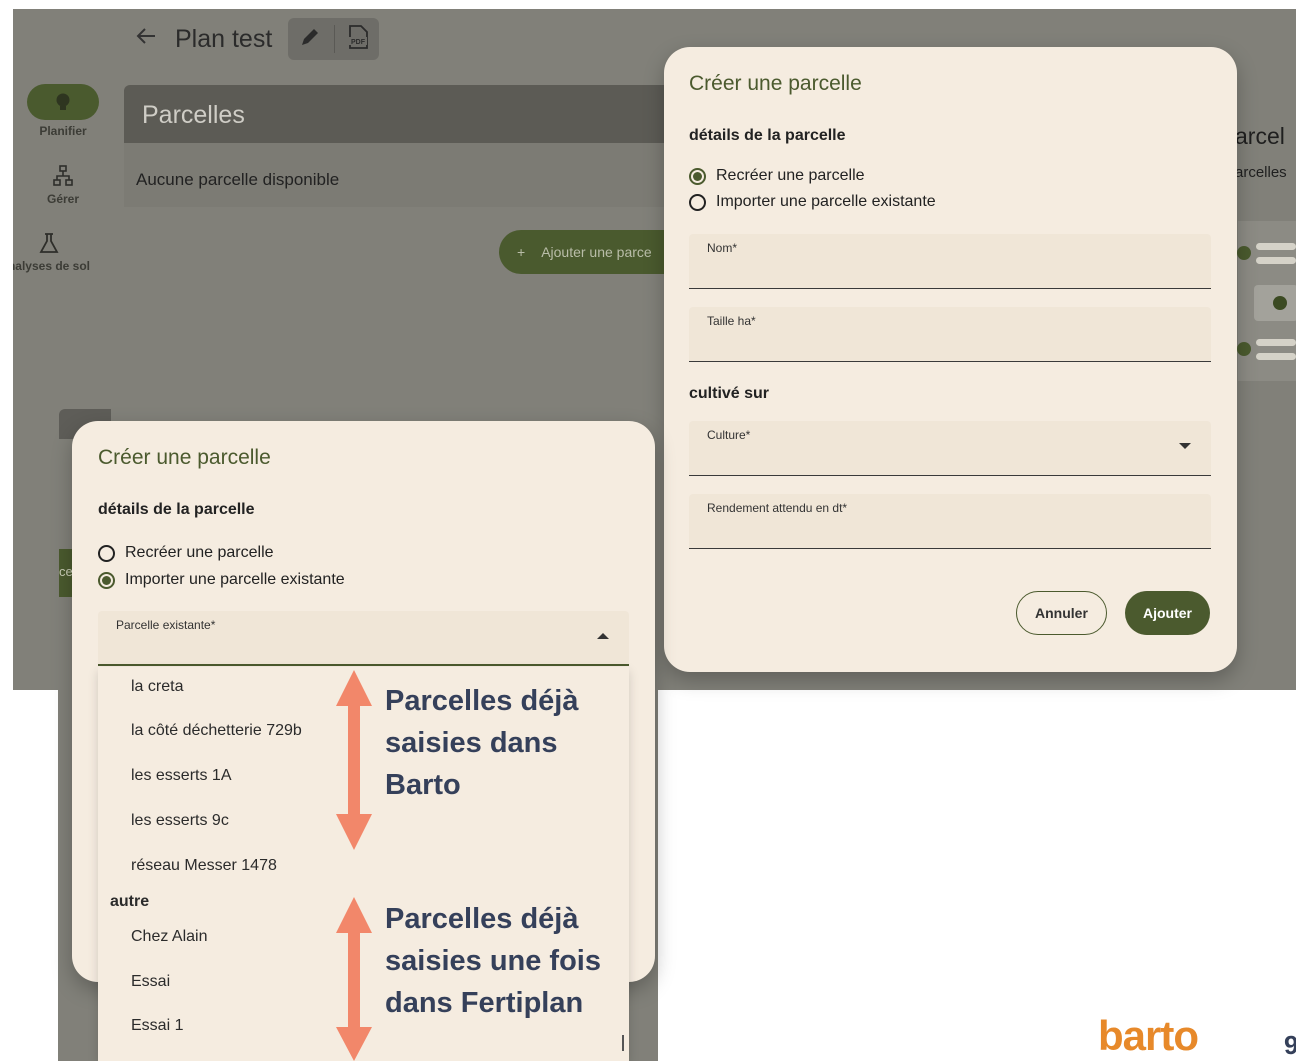 The image size is (1296, 1061). I want to click on annotation-line: dans Fertiplan, so click(484, 1003).